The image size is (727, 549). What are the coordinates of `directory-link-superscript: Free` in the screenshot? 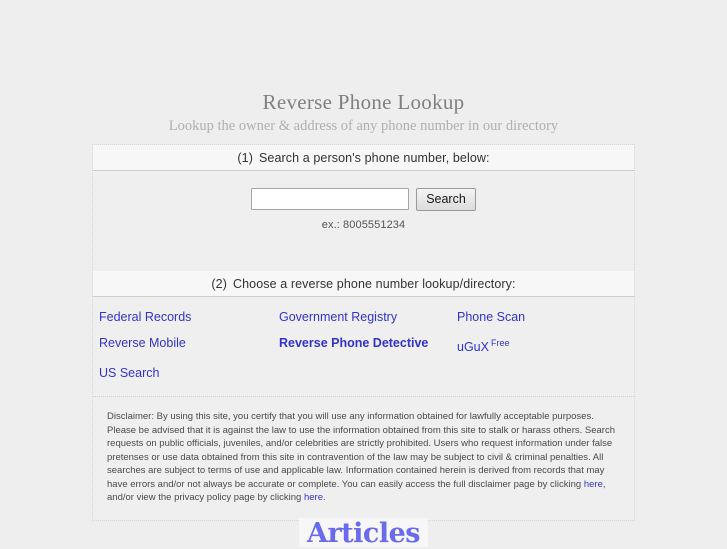 It's located at (500, 343).